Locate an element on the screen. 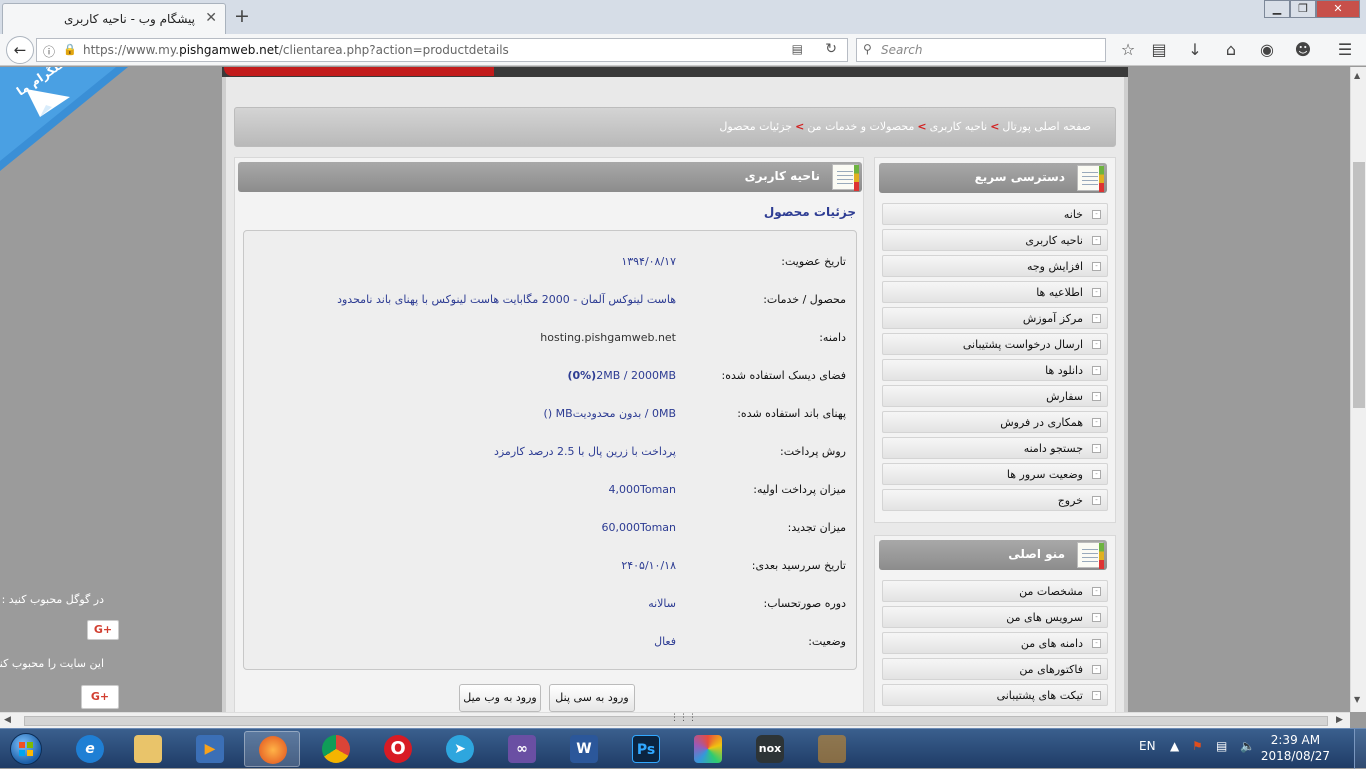 This screenshot has height=769, width=1366. main-menu-item: دامنه های من - is located at coordinates (995, 643).